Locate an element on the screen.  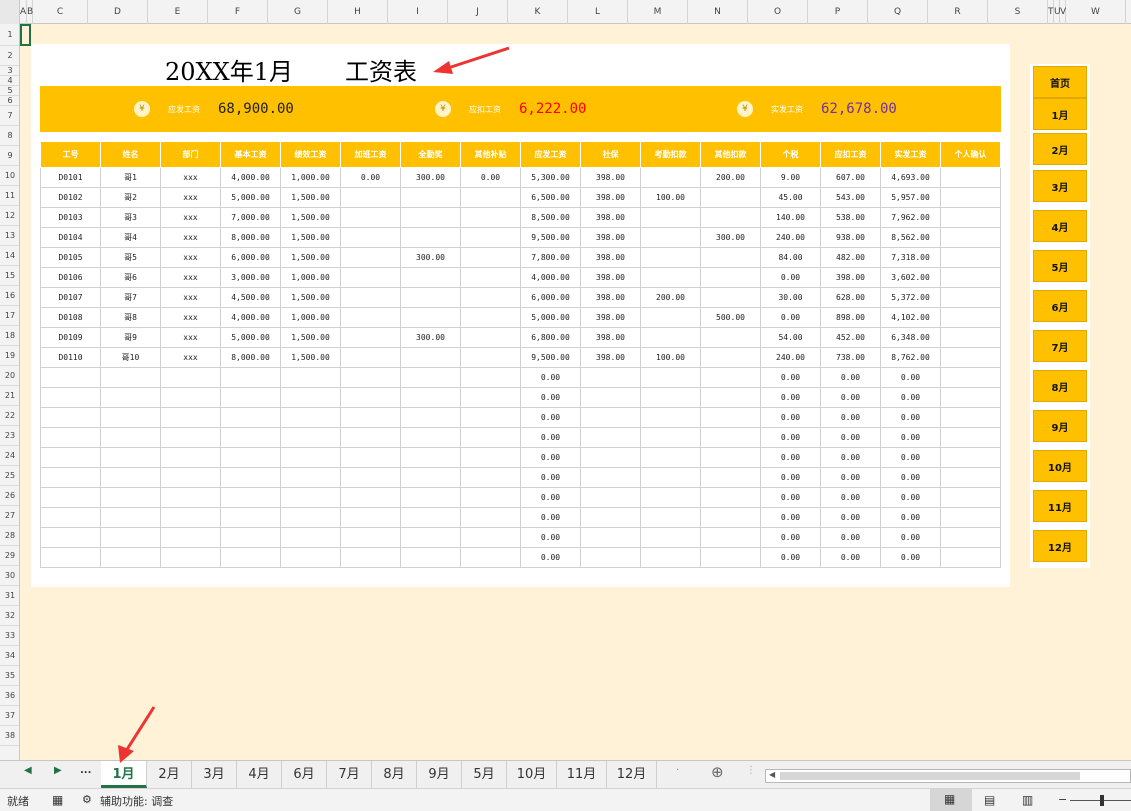
table-cell: D0103 is located at coordinates (70, 217).